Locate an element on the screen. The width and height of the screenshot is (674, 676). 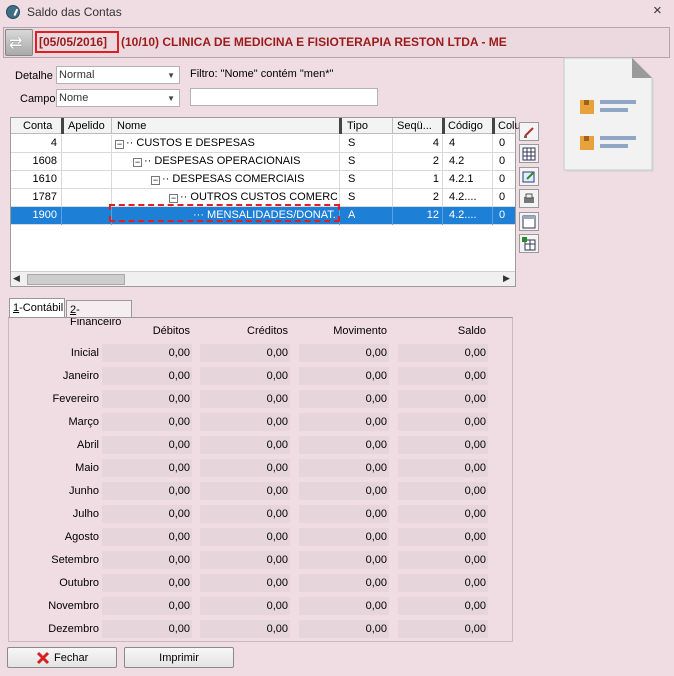
campo-value: Nome is located at coordinates (74, 98).